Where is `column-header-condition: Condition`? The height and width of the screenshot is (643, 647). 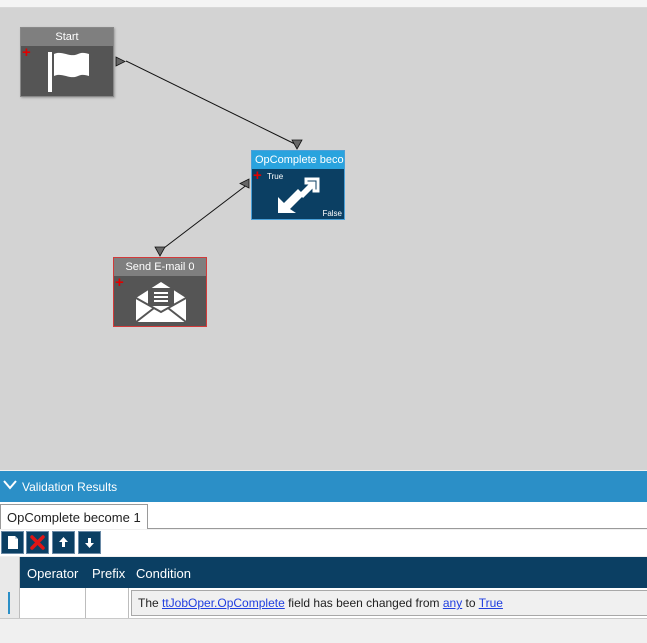
column-header-condition: Condition is located at coordinates (163, 573).